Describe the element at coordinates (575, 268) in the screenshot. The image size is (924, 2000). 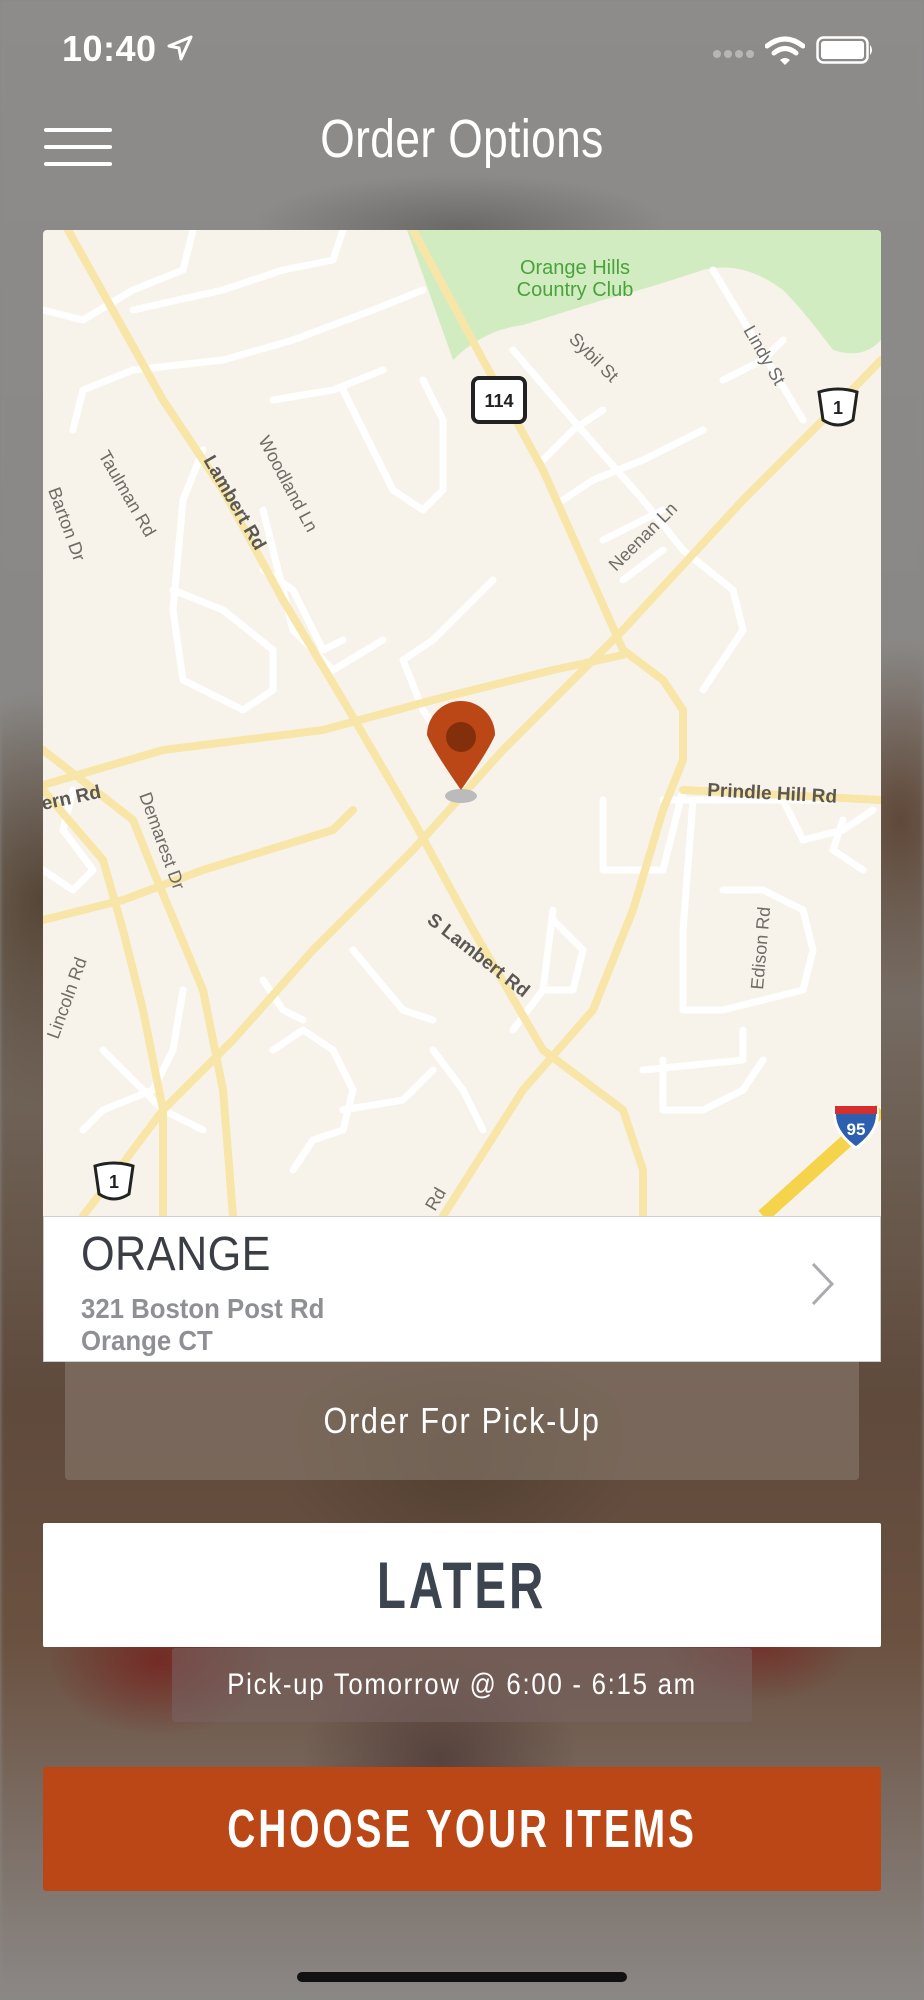
I see `map-label-golf: Orange Hills` at that location.